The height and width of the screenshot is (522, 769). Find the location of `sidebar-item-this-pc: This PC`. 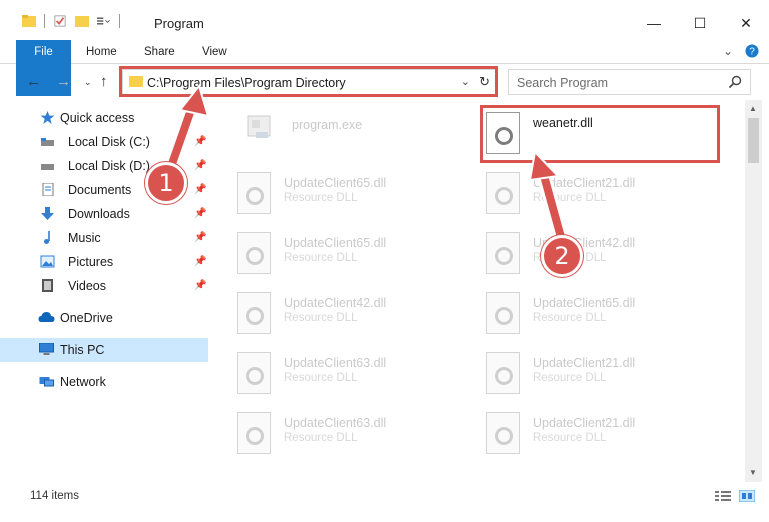

sidebar-item-this-pc: This PC is located at coordinates (104, 350).